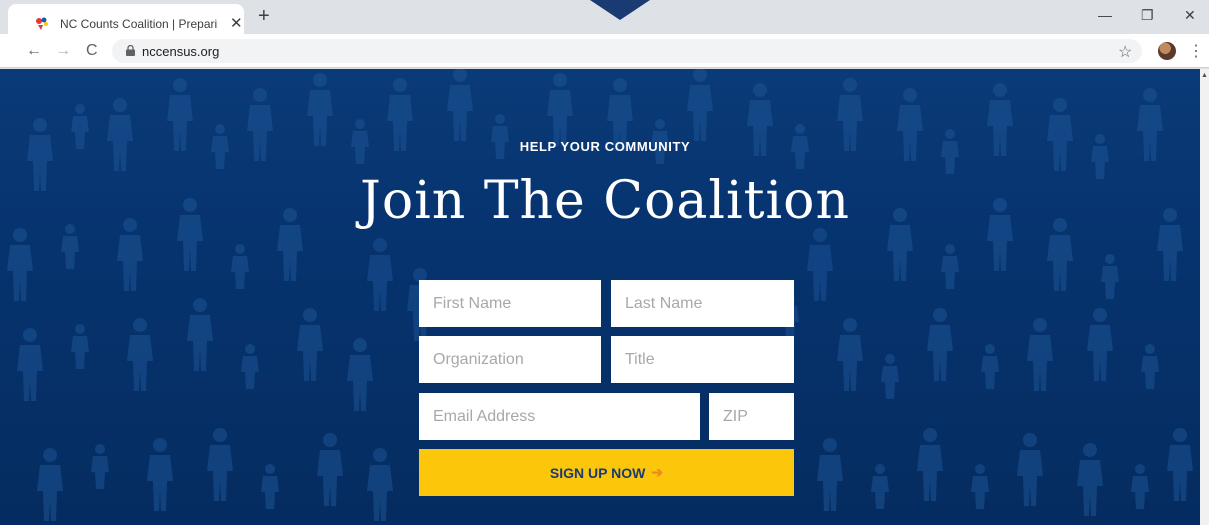  Describe the element at coordinates (1196, 51) in the screenshot. I see `menu-icon: ⋮` at that location.